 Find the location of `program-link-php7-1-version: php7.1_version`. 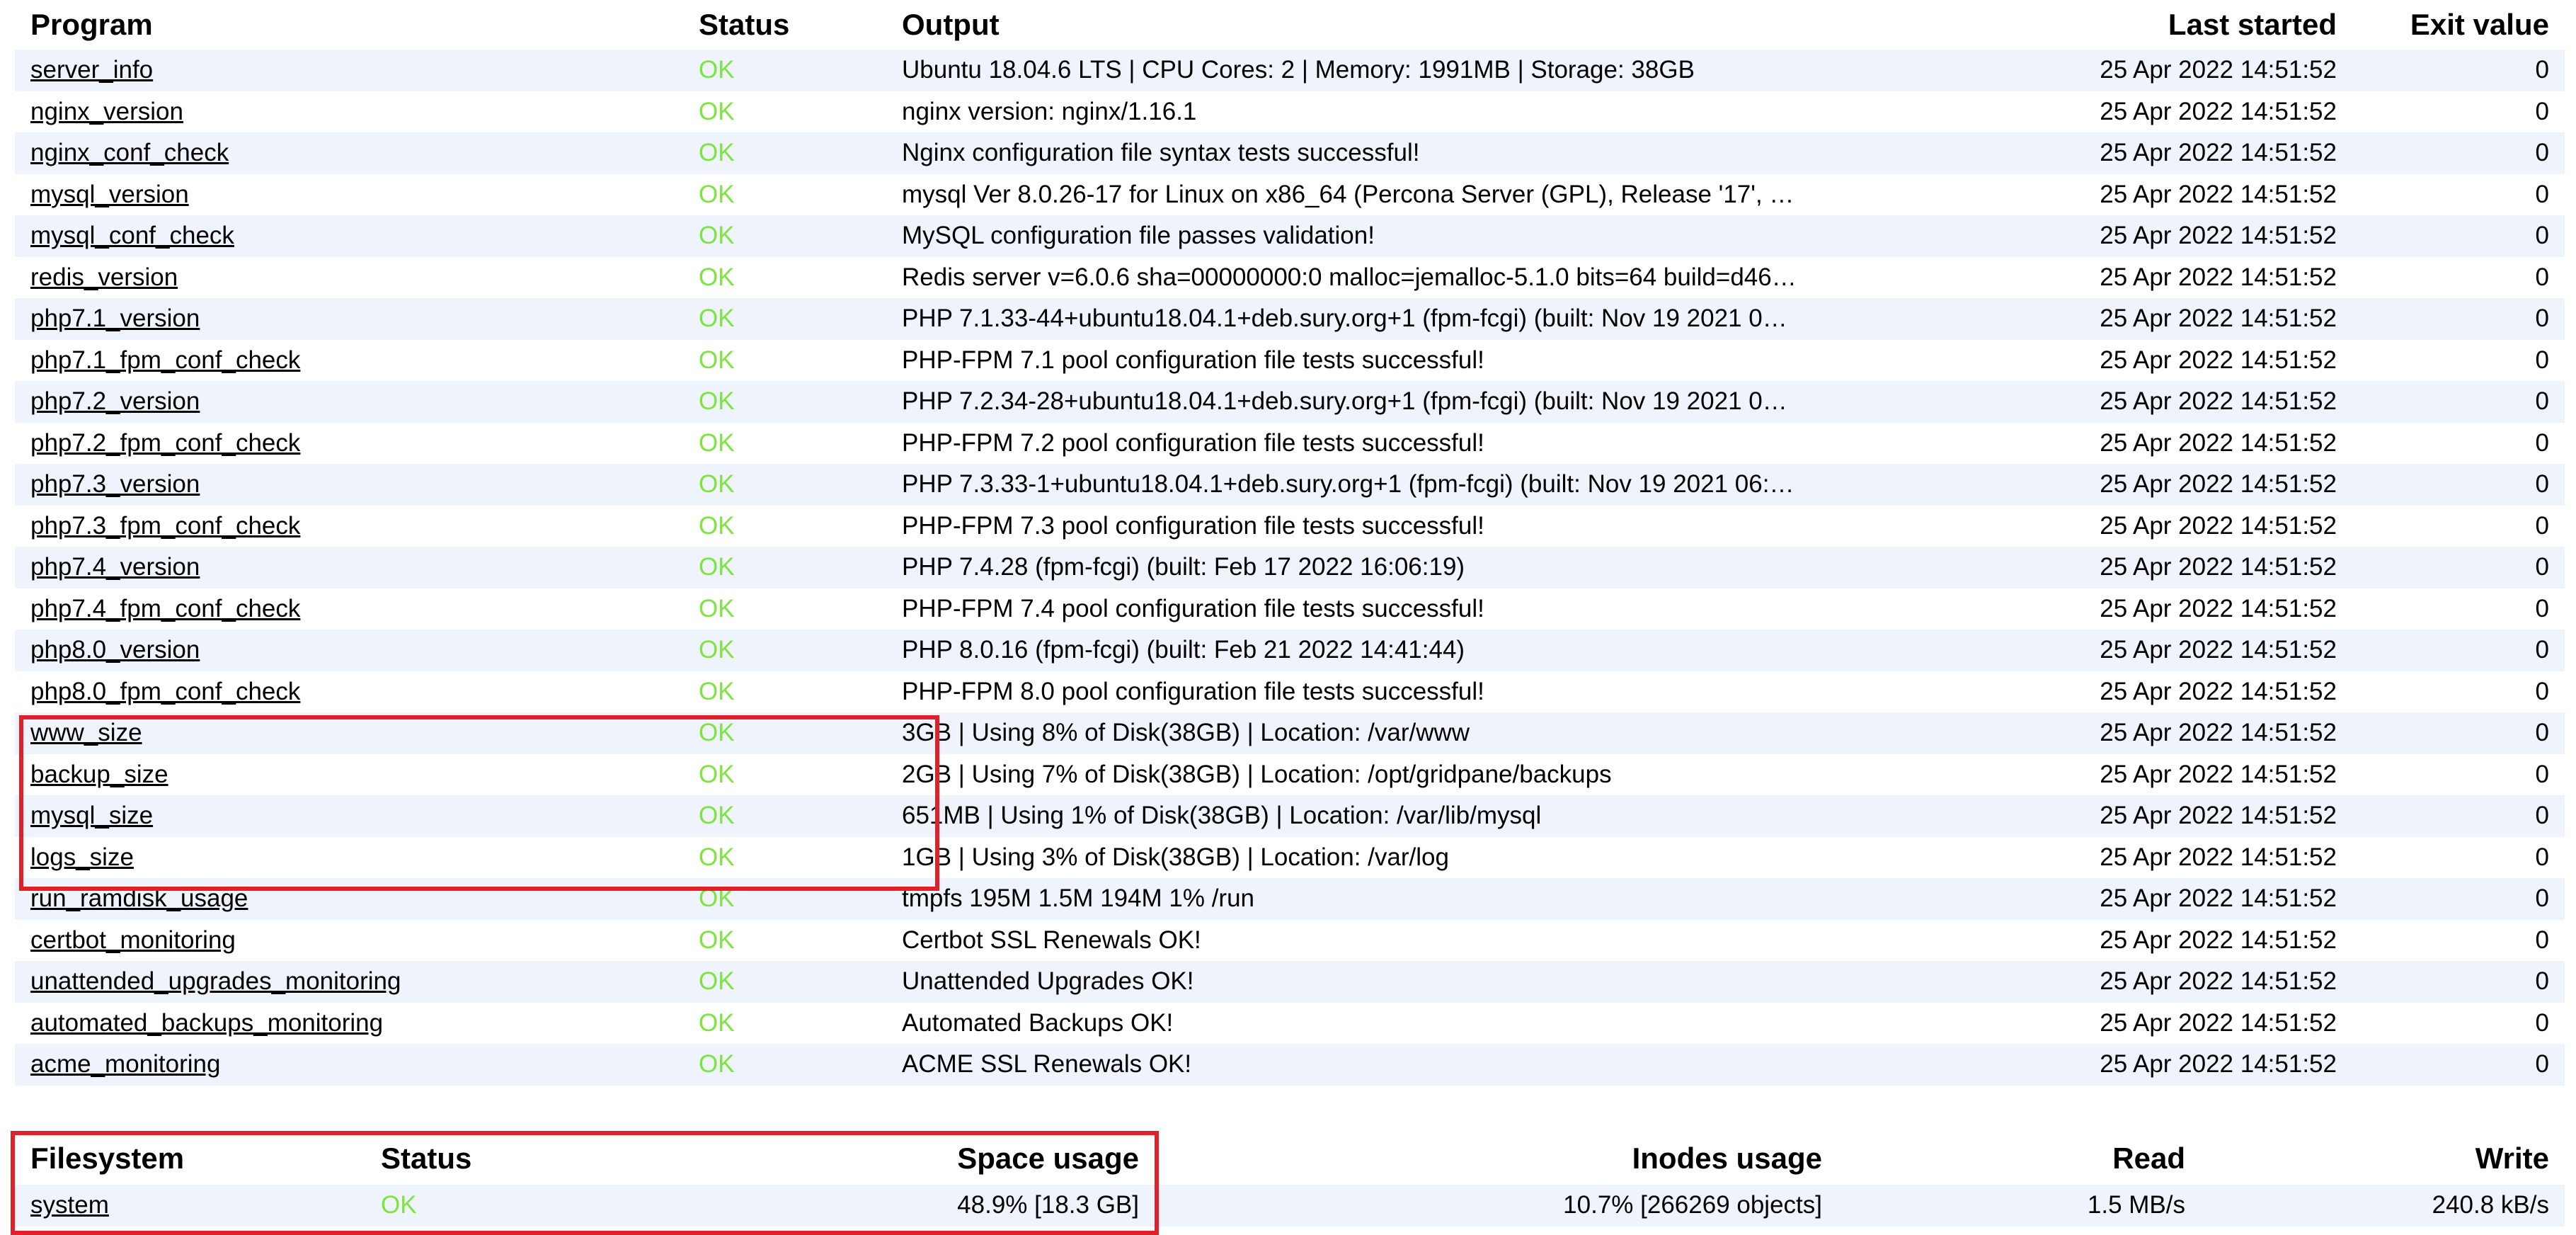

program-link-php7-1-version: php7.1_version is located at coordinates (115, 318).